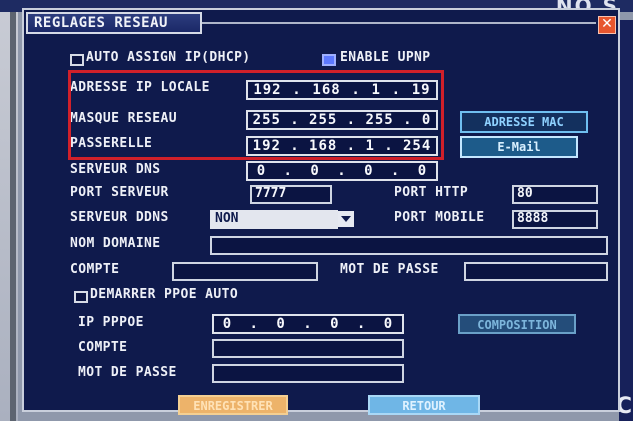  What do you see at coordinates (281, 324) in the screenshot?
I see `pppoe-ip-octet-2: 0` at bounding box center [281, 324].